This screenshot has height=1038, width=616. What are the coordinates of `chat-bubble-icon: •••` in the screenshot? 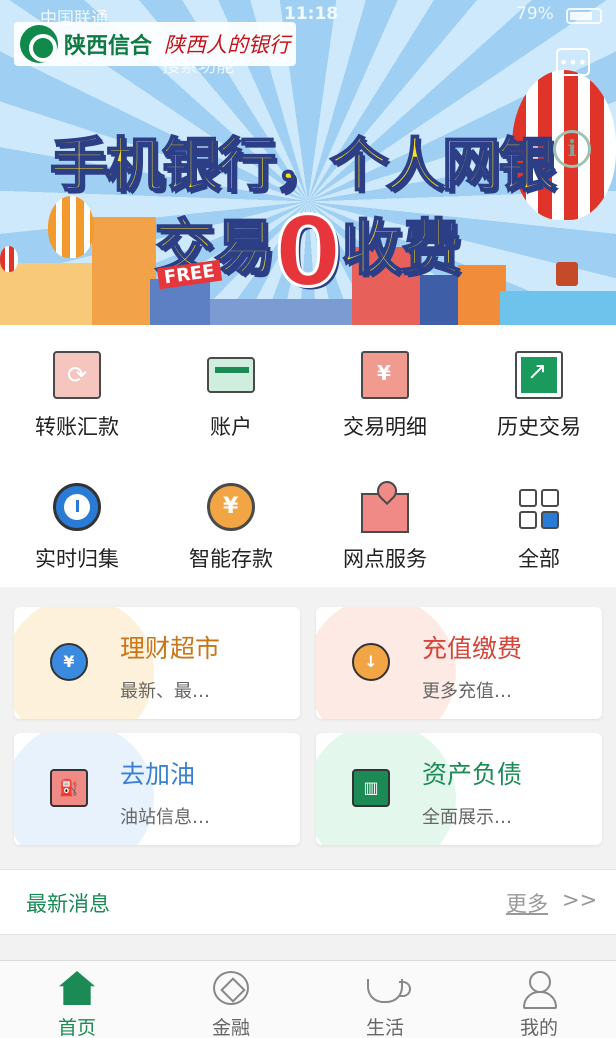 It's located at (573, 62).